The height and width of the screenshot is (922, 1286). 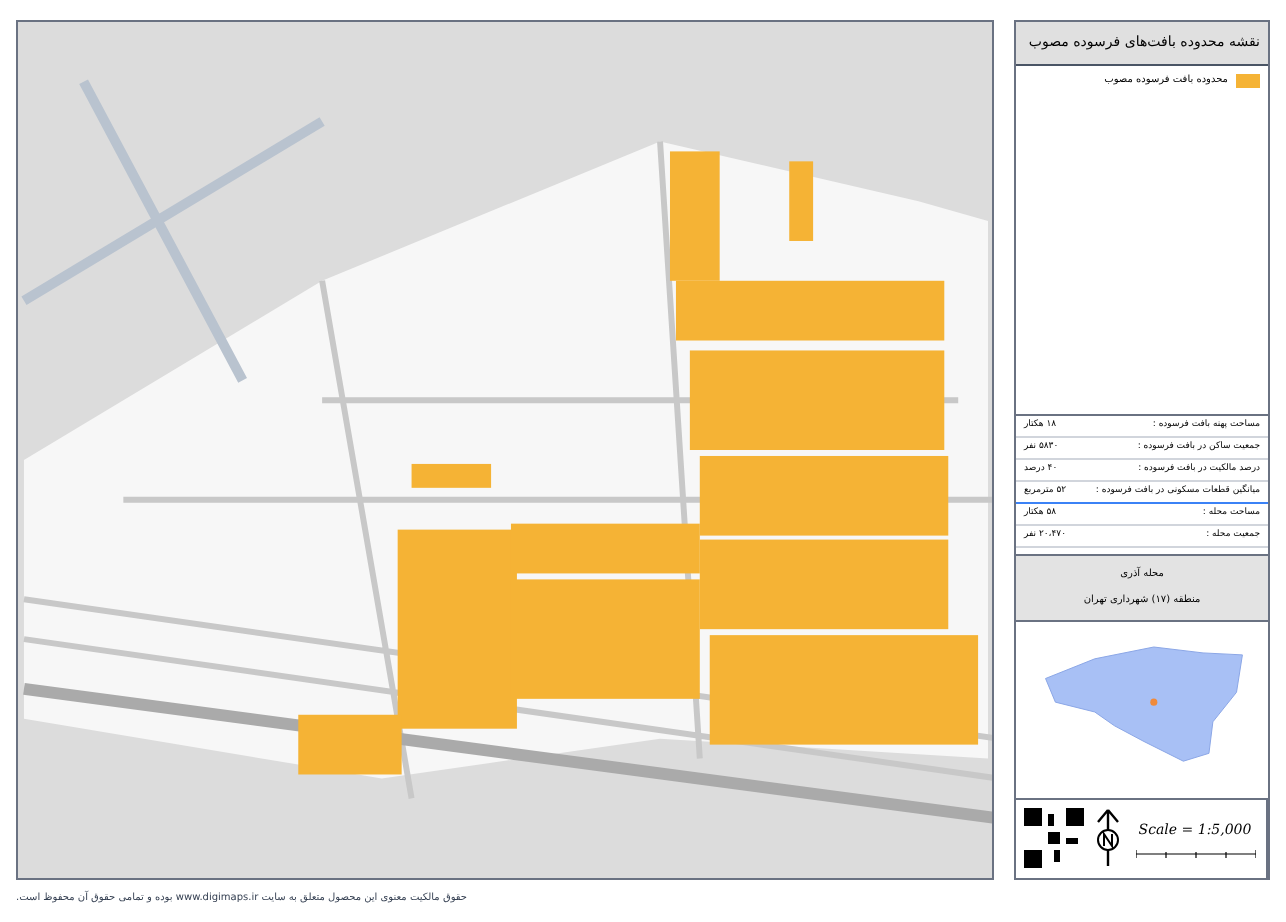 I want to click on north-arrow-icon, so click(x=1108, y=838).